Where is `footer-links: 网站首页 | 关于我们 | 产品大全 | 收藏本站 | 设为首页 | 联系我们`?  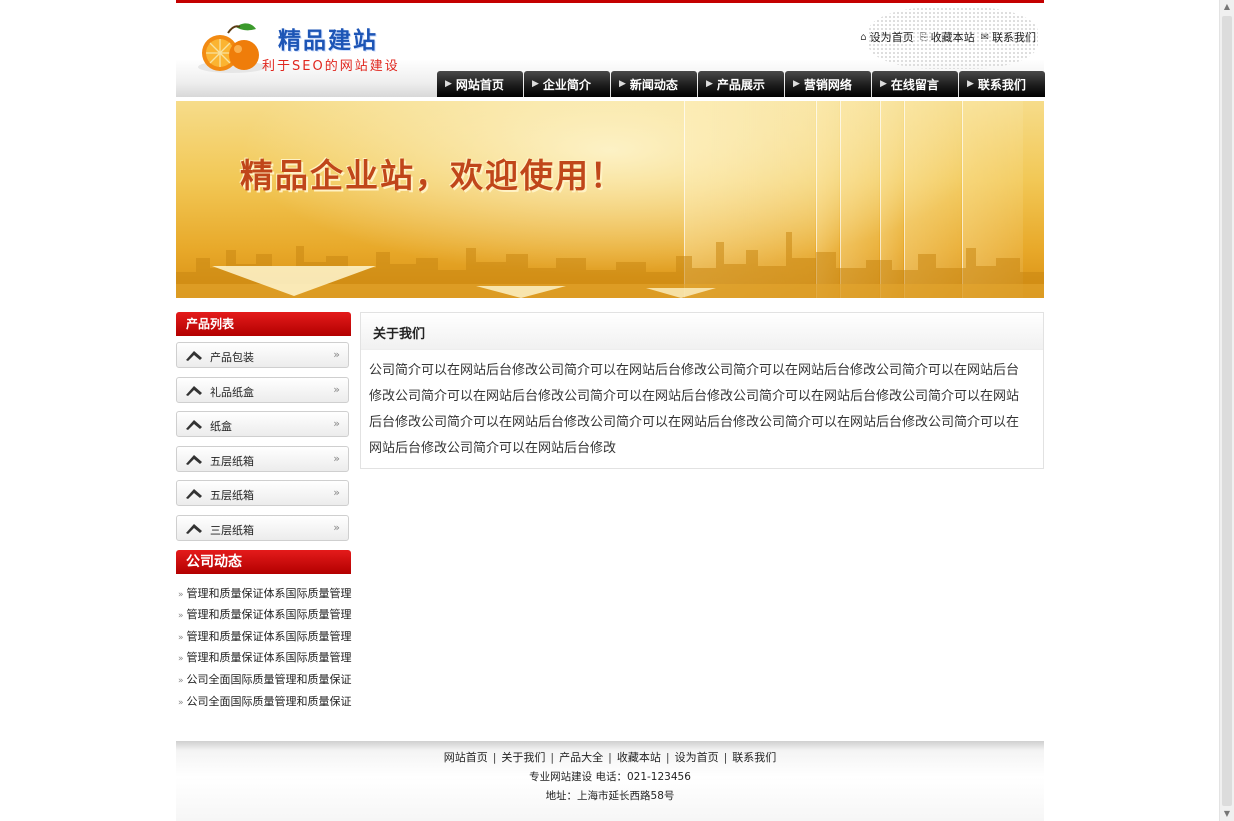
footer-links: 网站首页 | 关于我们 | 产品大全 | 收藏本站 | 设为首页 | 联系我们 is located at coordinates (610, 757).